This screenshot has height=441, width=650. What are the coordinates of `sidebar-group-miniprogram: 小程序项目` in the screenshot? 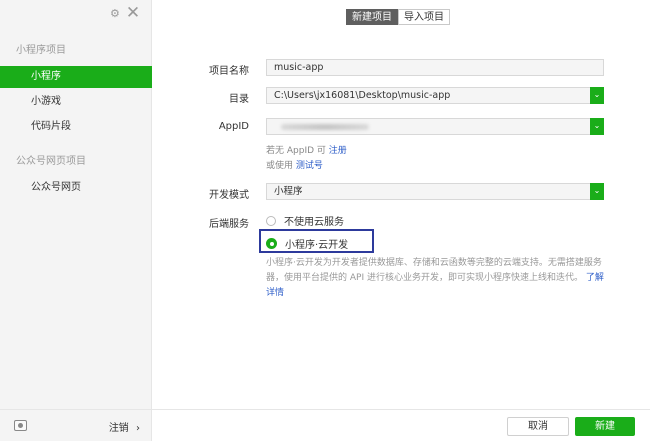 It's located at (41, 50).